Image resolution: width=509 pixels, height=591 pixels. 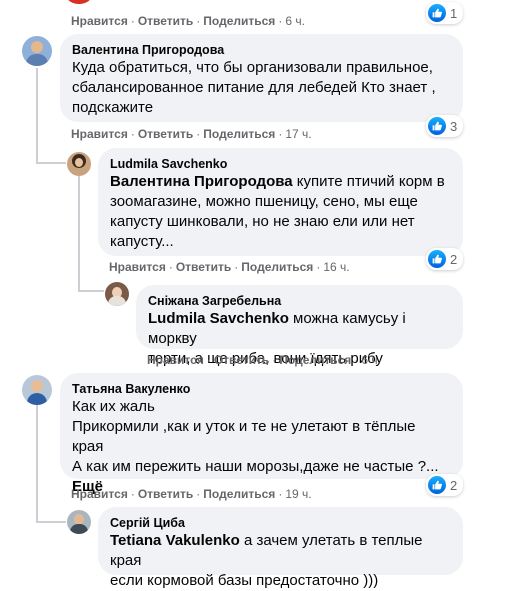 I want to click on like-count: 3, so click(x=454, y=126).